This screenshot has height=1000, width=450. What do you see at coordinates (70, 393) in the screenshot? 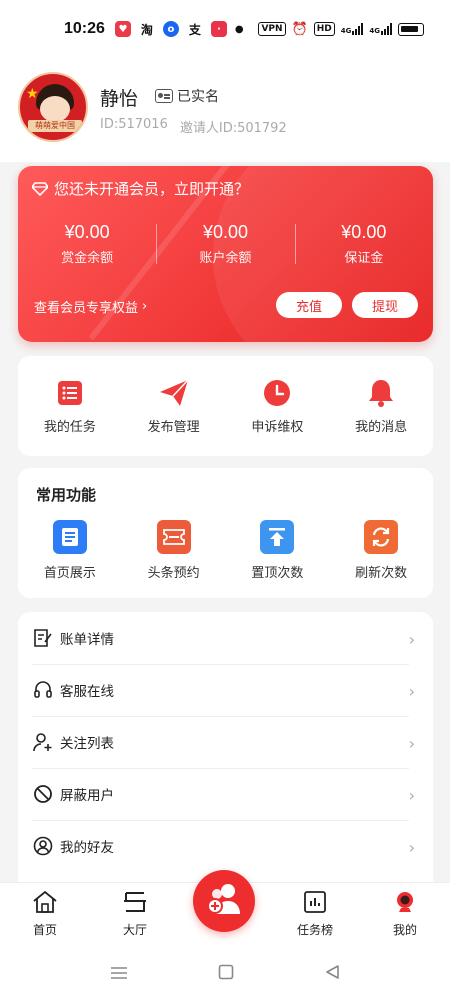
I see `list-icon` at bounding box center [70, 393].